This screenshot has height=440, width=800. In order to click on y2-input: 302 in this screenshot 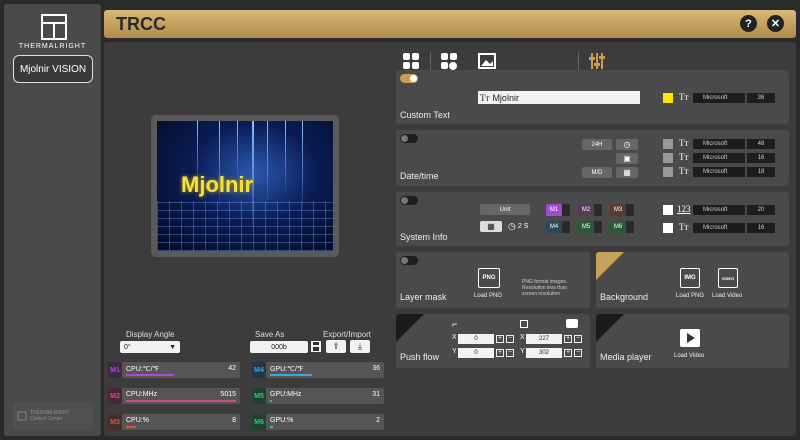, I will do `click(544, 353)`.